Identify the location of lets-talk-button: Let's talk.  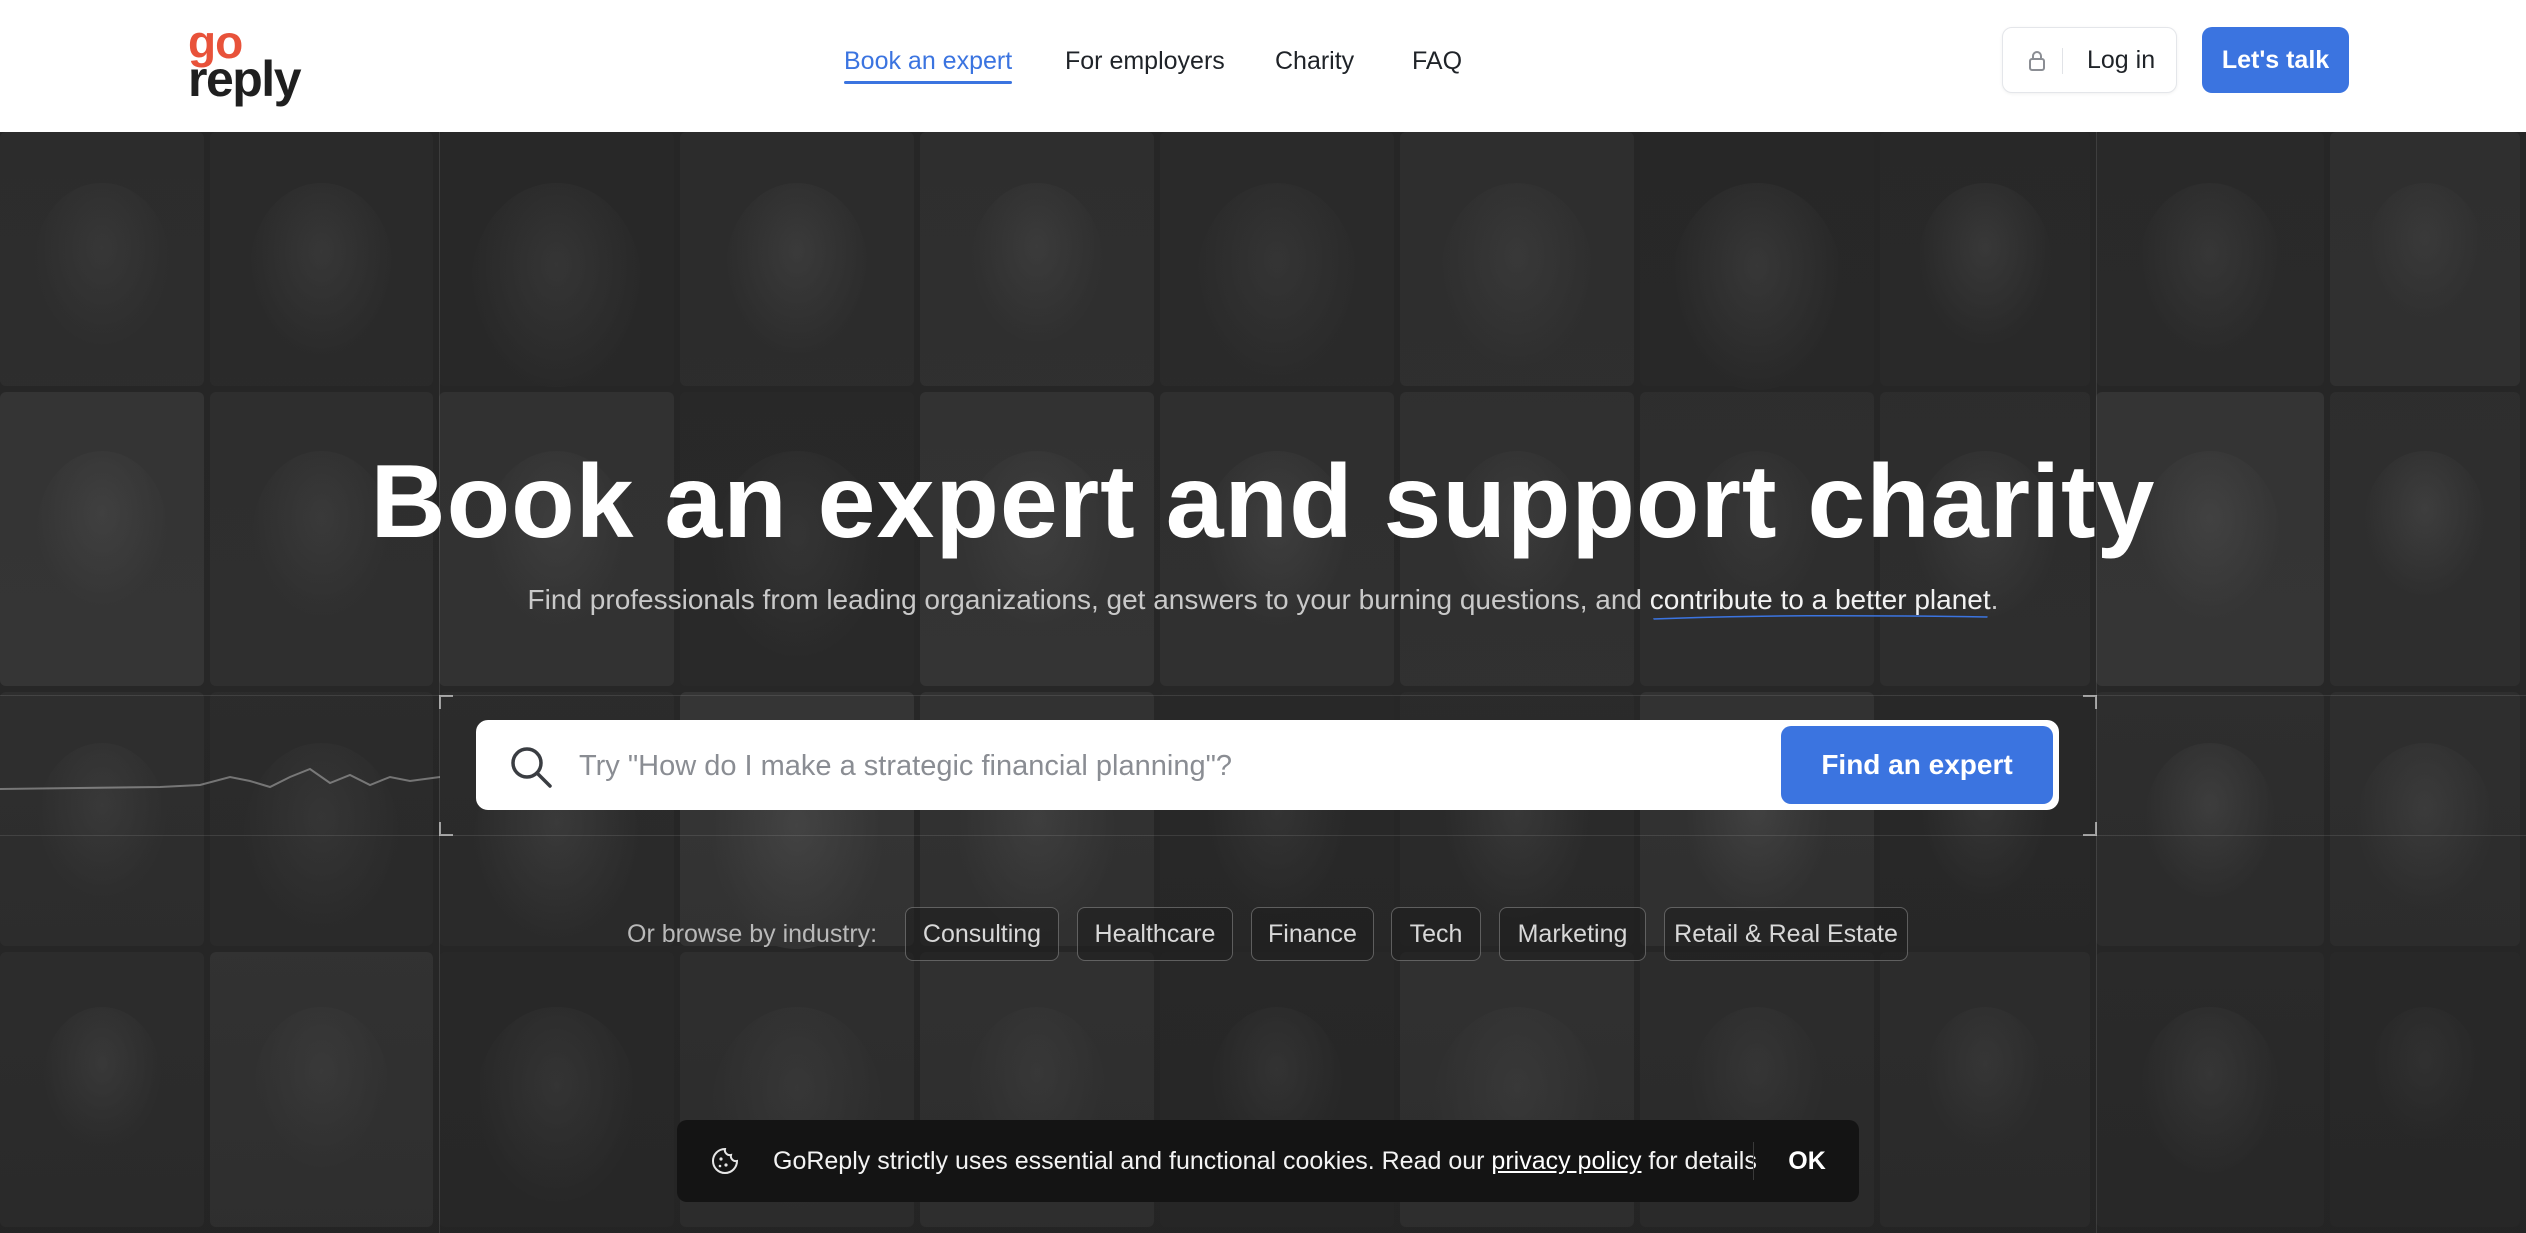
(2275, 60).